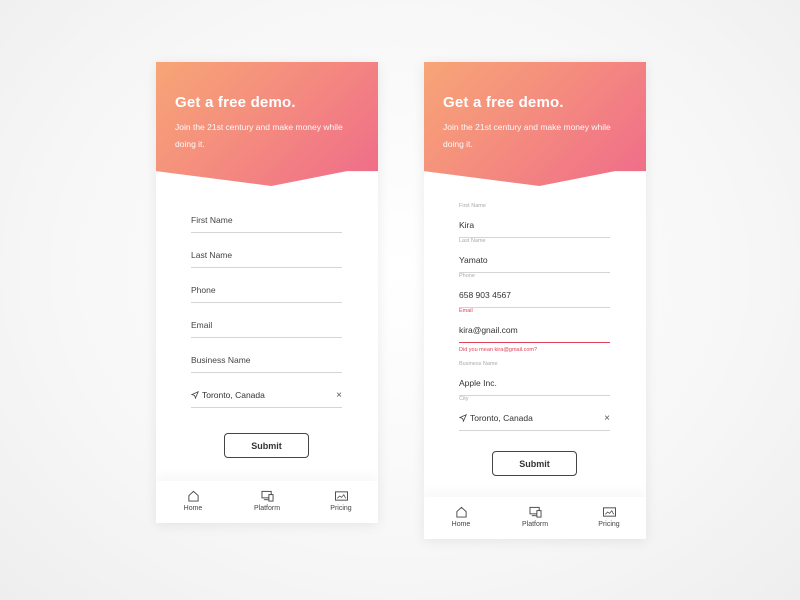 The height and width of the screenshot is (600, 800). Describe the element at coordinates (534, 255) in the screenshot. I see `last-name-field: Last Name Yamato` at that location.